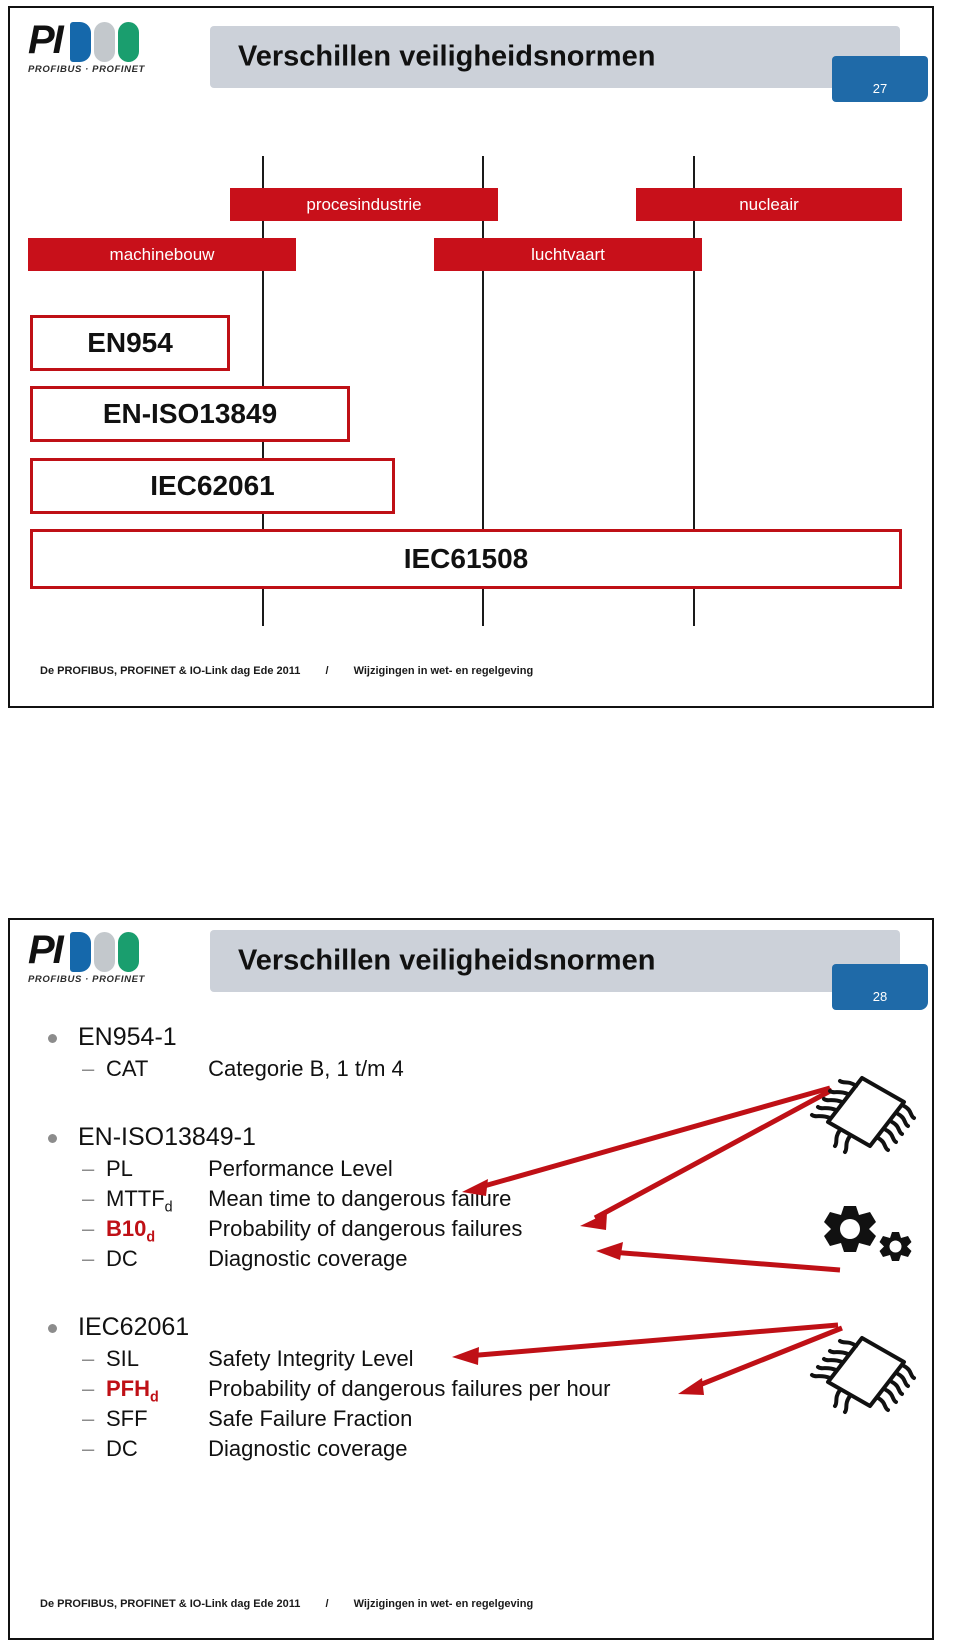 The height and width of the screenshot is (1645, 960). I want to click on row-key: SFF, so click(127, 1418).